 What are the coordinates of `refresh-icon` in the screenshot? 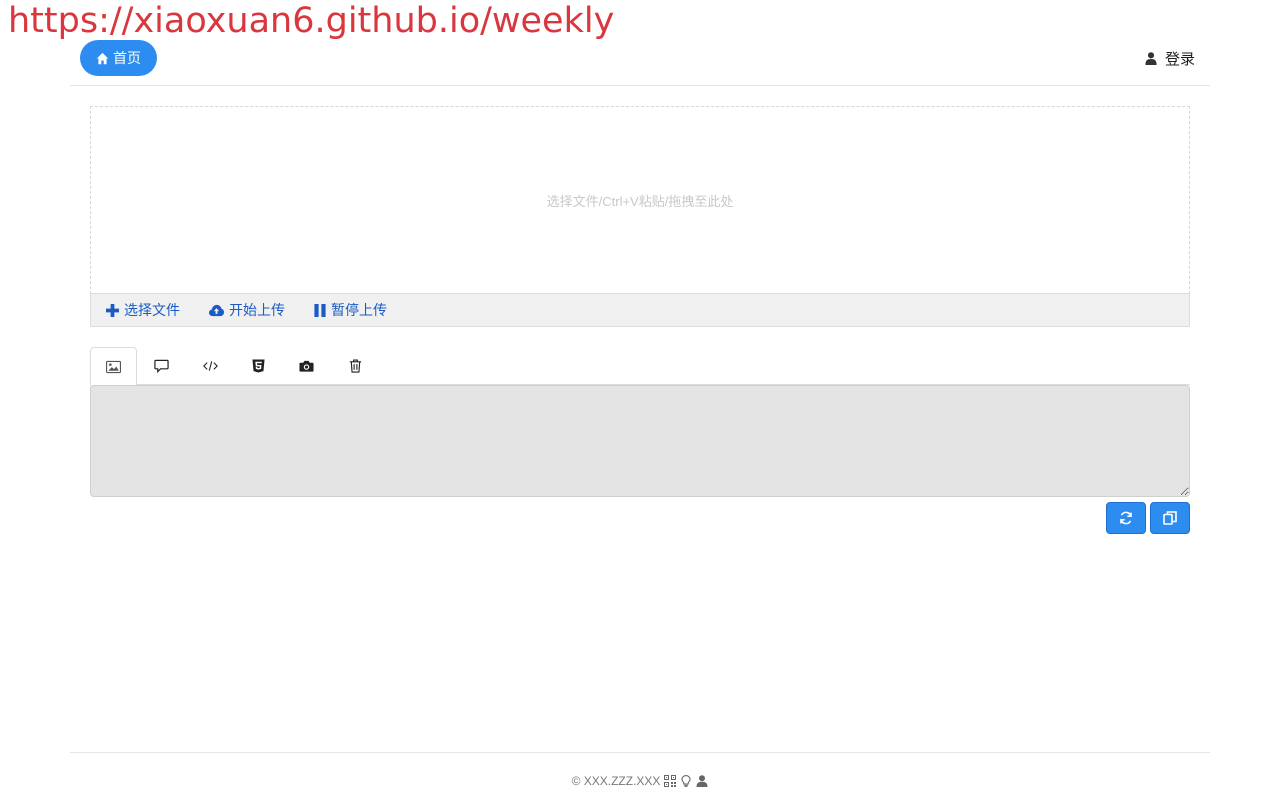 It's located at (1126, 518).